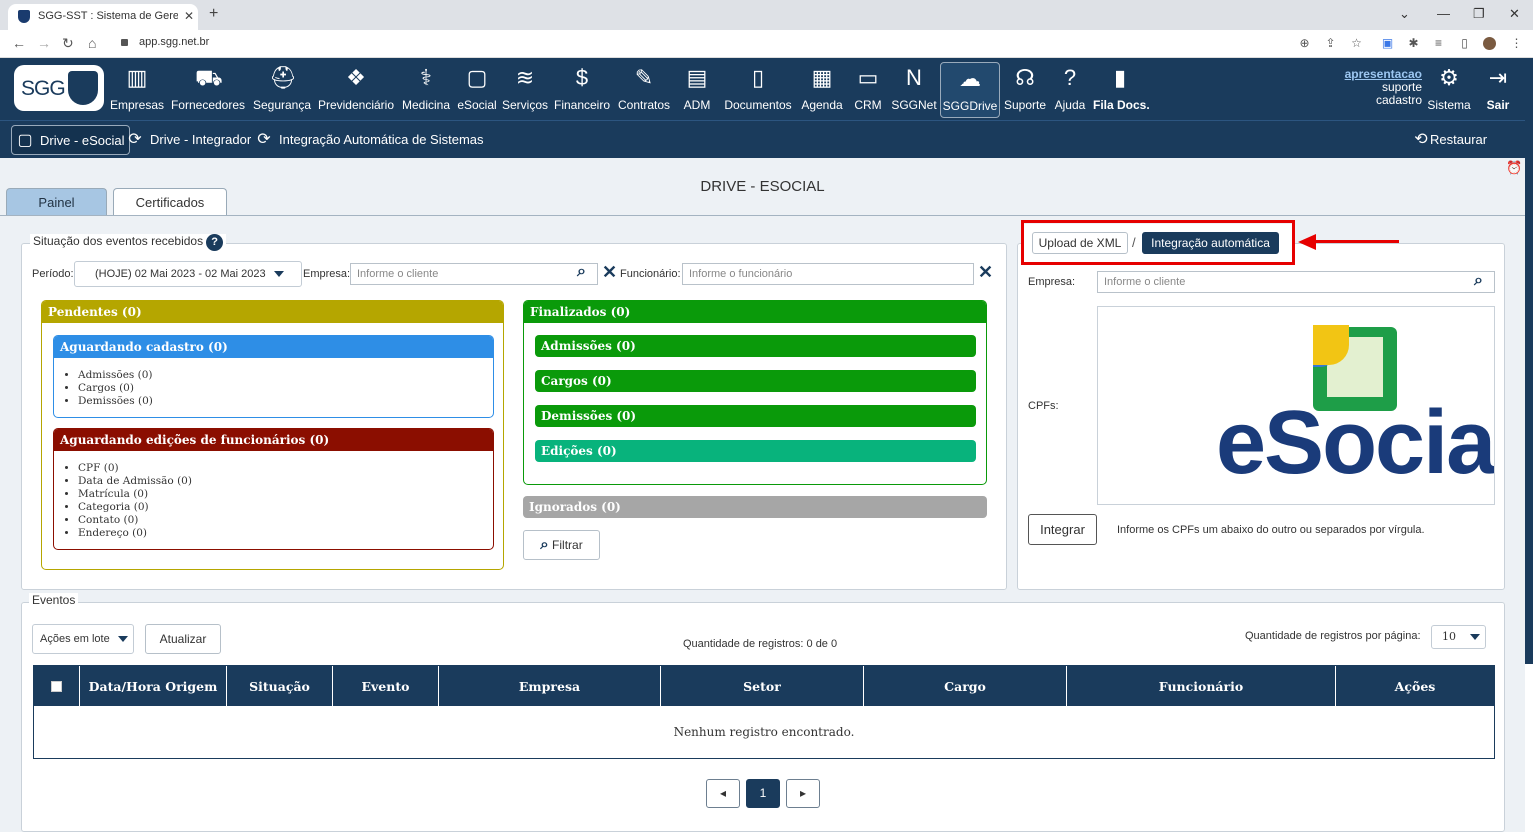 Image resolution: width=1533 pixels, height=832 pixels. I want to click on finalizados-header: Finalizados (0), so click(755, 312).